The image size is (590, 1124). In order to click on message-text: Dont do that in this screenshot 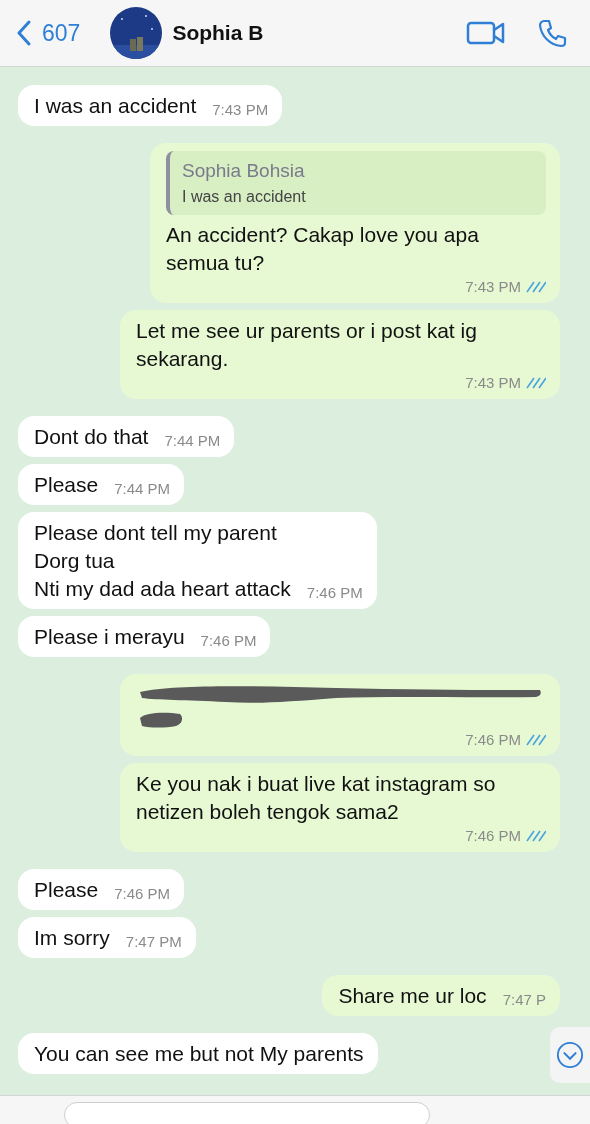, I will do `click(91, 437)`.